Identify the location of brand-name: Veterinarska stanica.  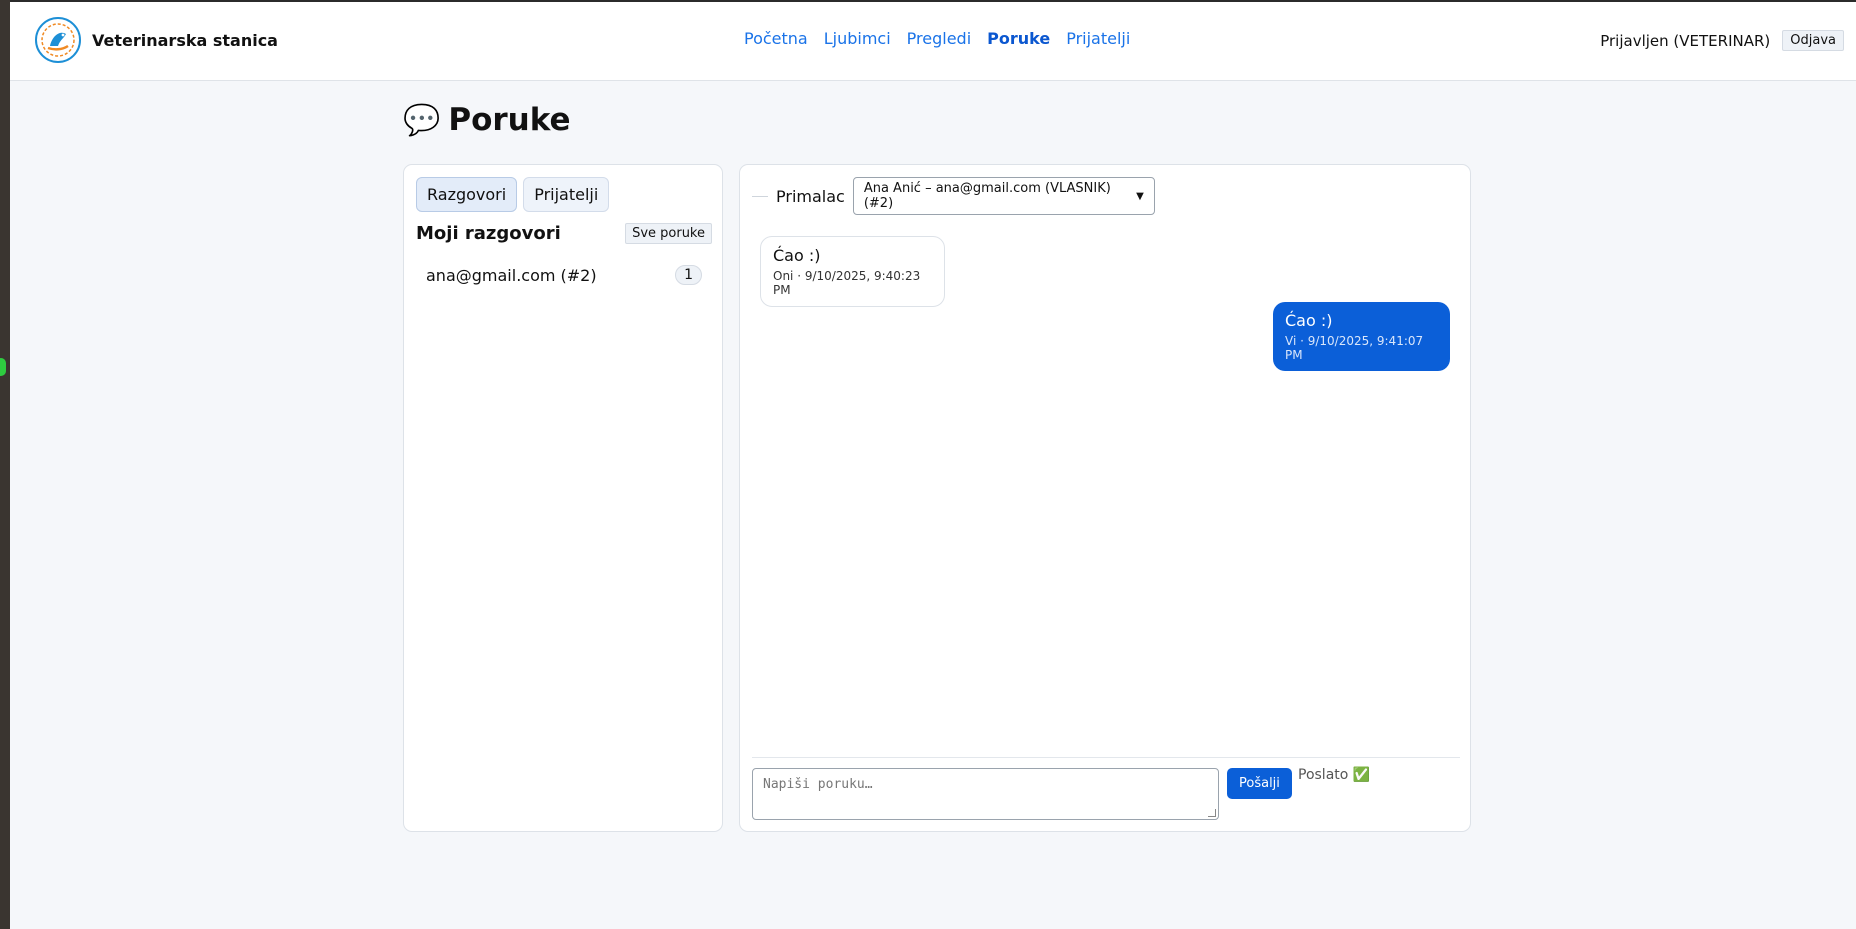
(185, 40).